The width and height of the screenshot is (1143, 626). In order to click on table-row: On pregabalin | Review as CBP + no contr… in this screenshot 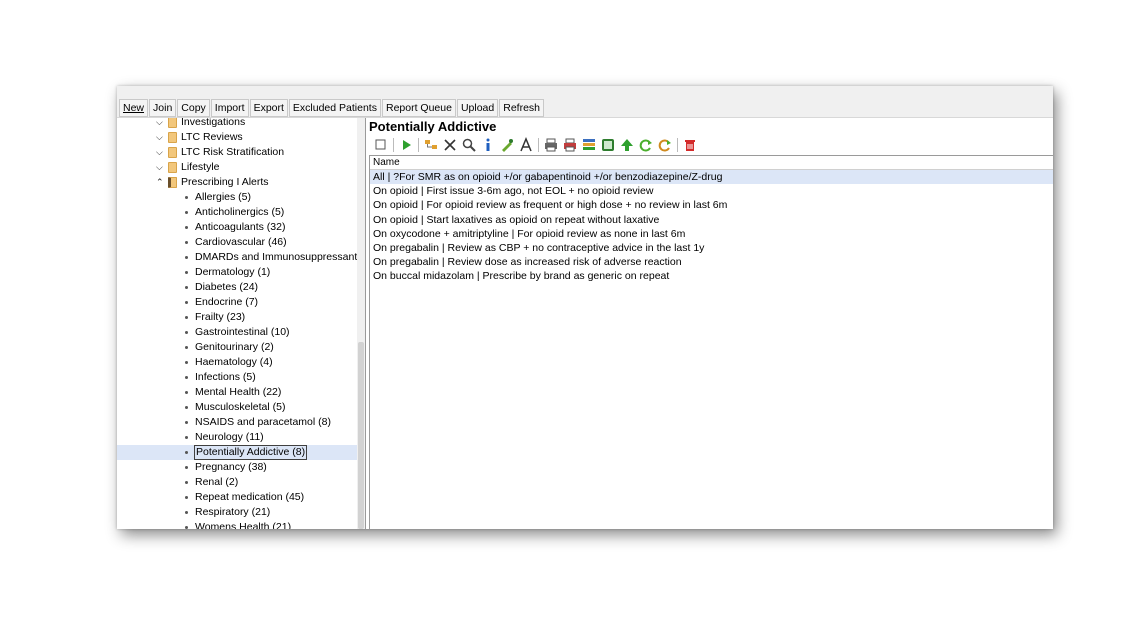, I will do `click(711, 248)`.